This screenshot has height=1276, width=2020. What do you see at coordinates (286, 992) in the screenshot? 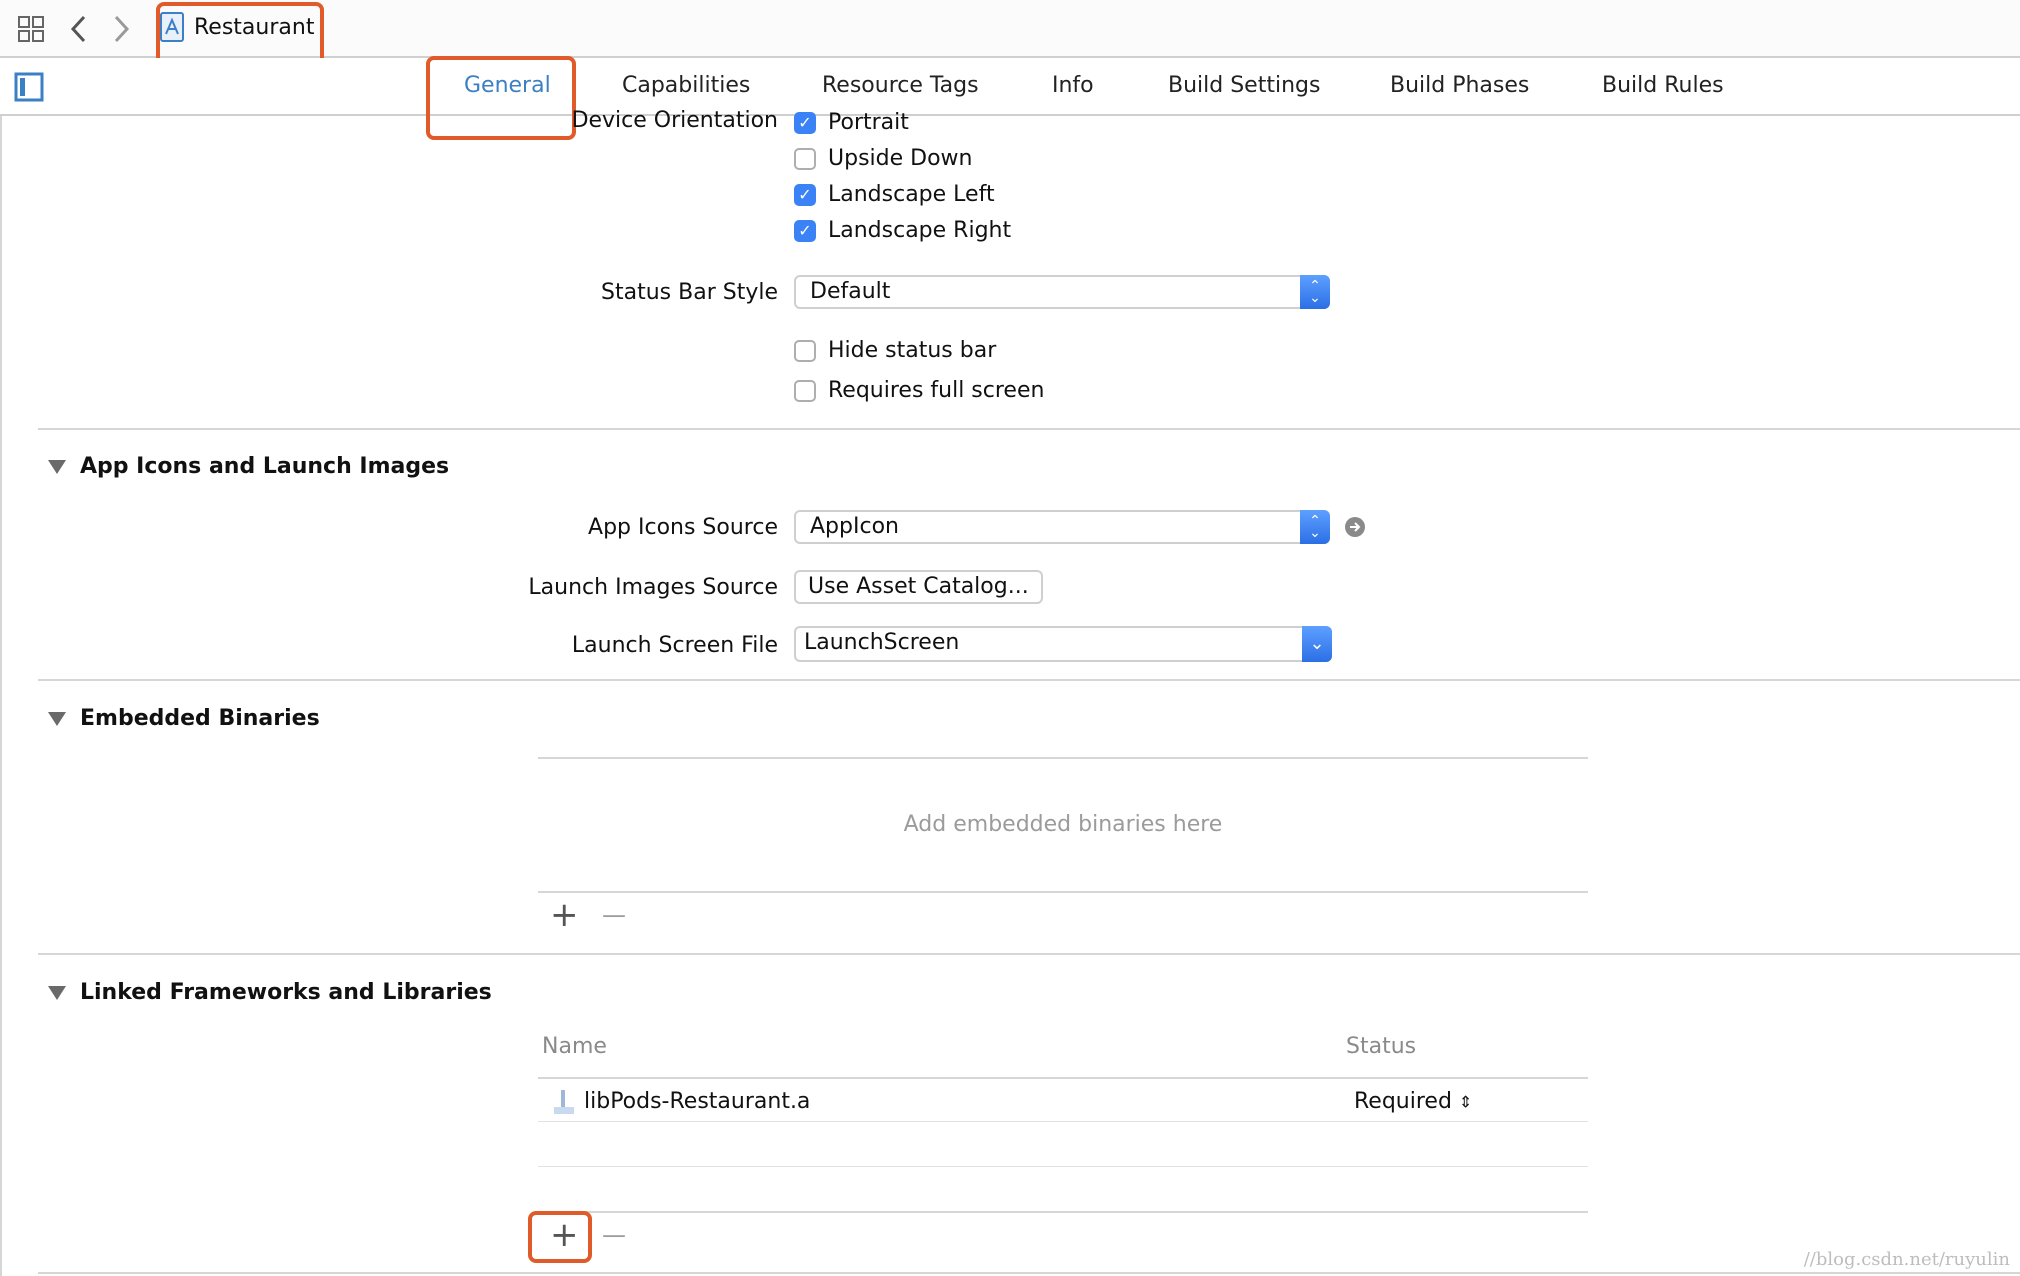
I see `linked-frameworks-title: Linked Frameworks and Libraries` at bounding box center [286, 992].